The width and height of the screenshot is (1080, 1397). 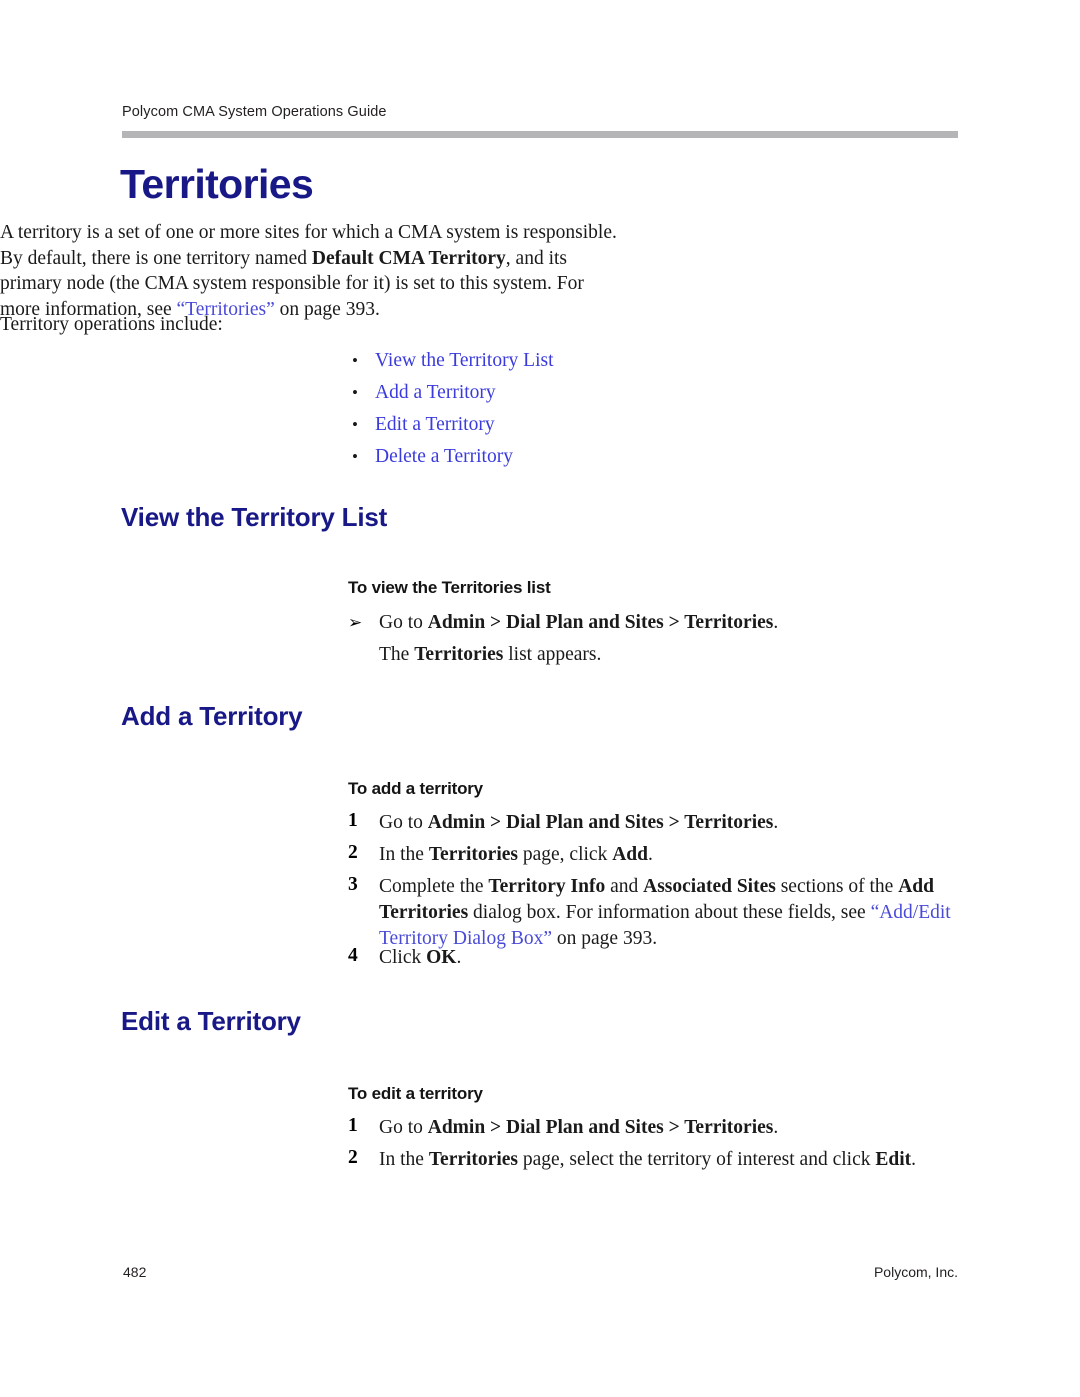 What do you see at coordinates (540, 134) in the screenshot?
I see `header-rule-divider` at bounding box center [540, 134].